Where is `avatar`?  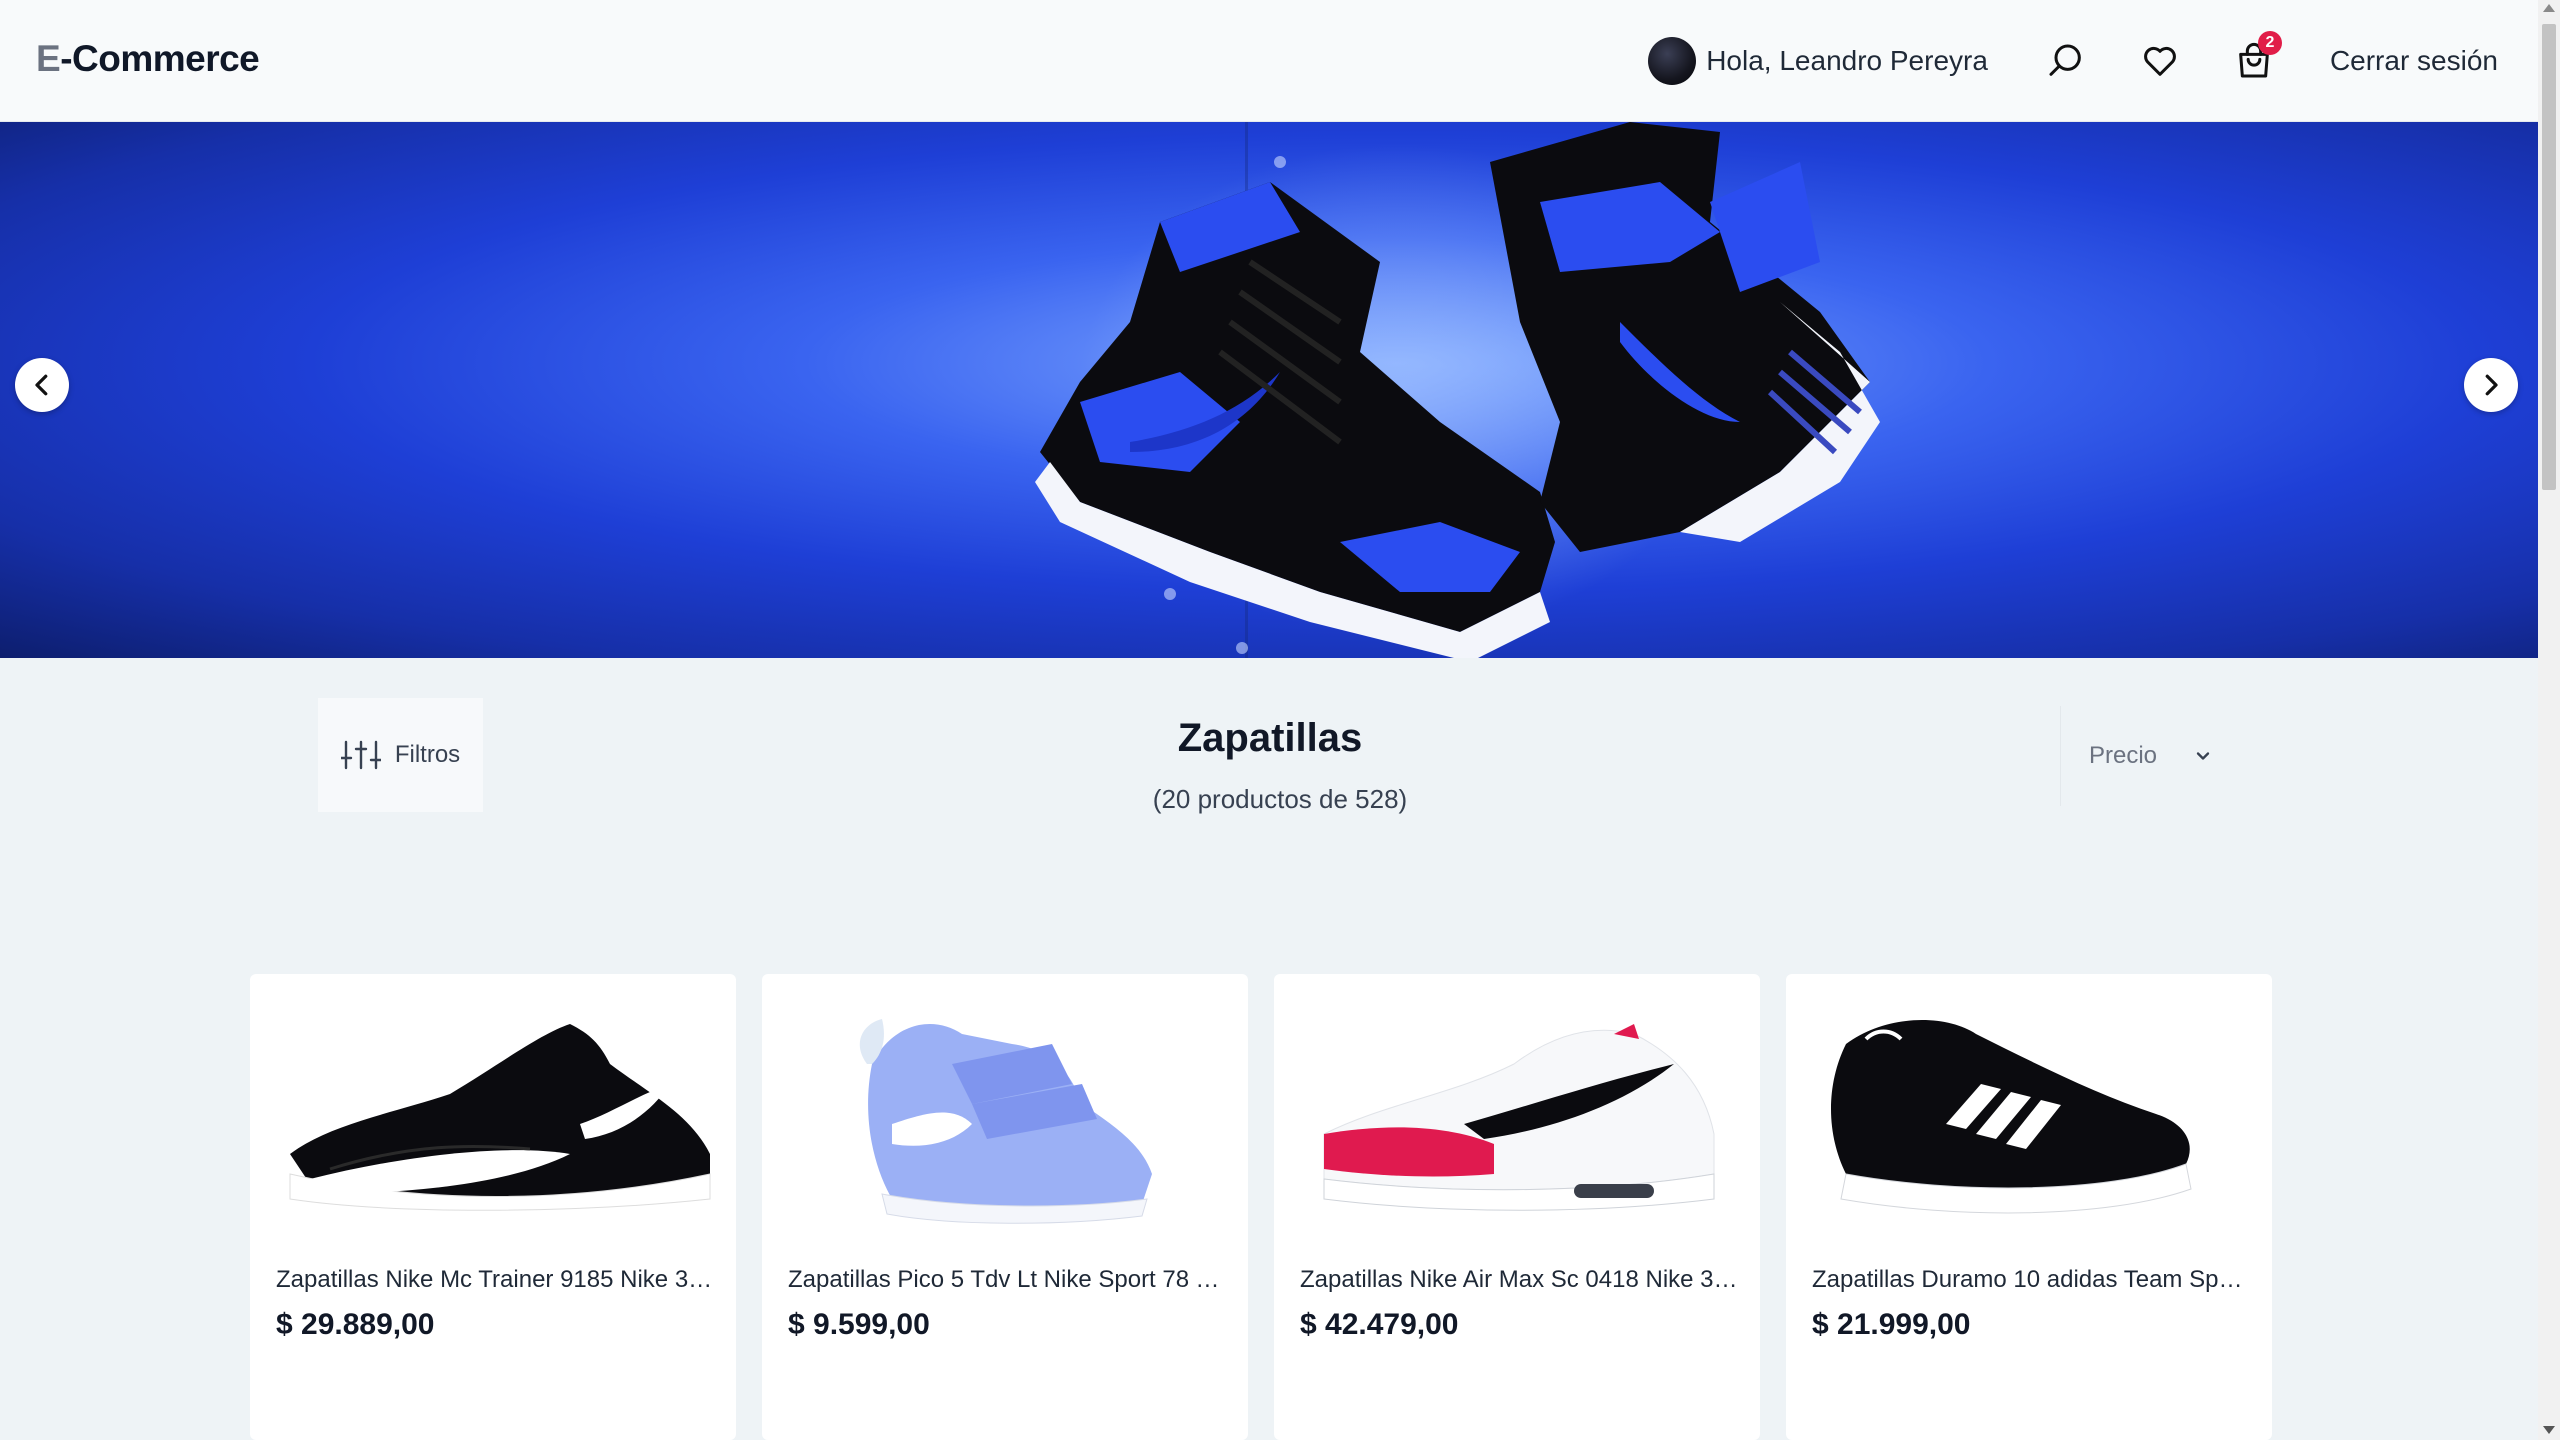
avatar is located at coordinates (1672, 61).